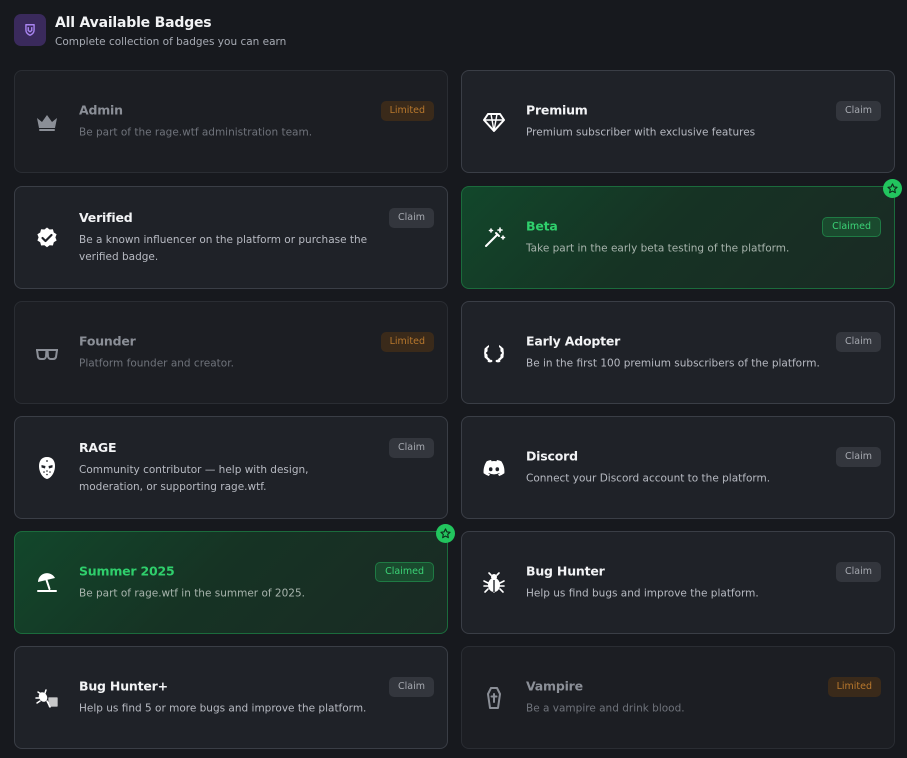  Describe the element at coordinates (494, 353) in the screenshot. I see `laurel-icon` at that location.